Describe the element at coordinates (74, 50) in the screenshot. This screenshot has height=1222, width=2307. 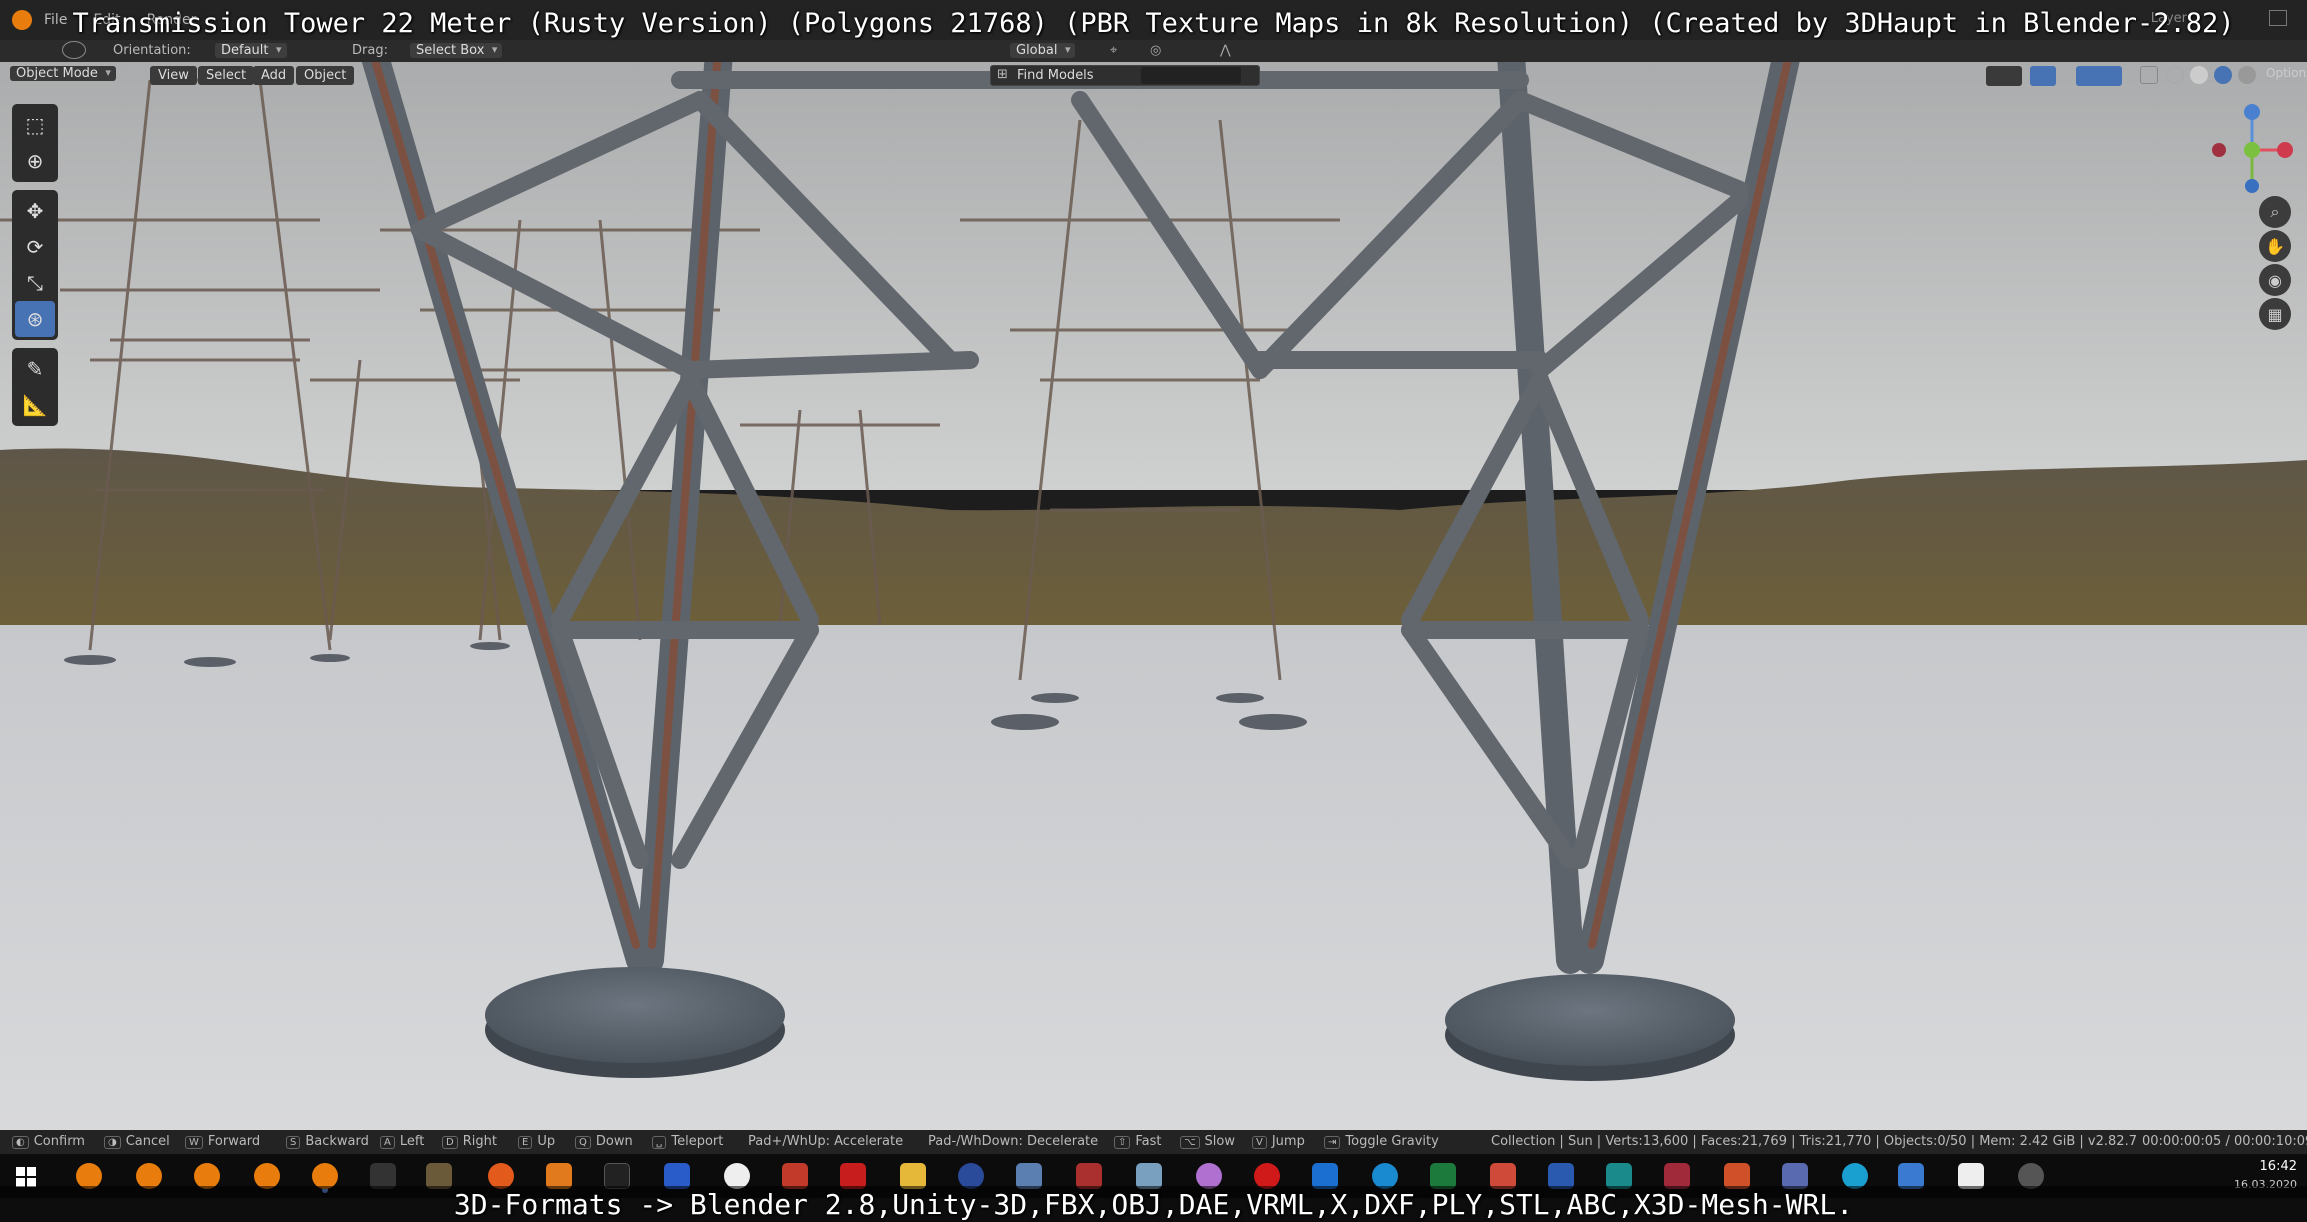
I see `transform-pivot-icon` at that location.